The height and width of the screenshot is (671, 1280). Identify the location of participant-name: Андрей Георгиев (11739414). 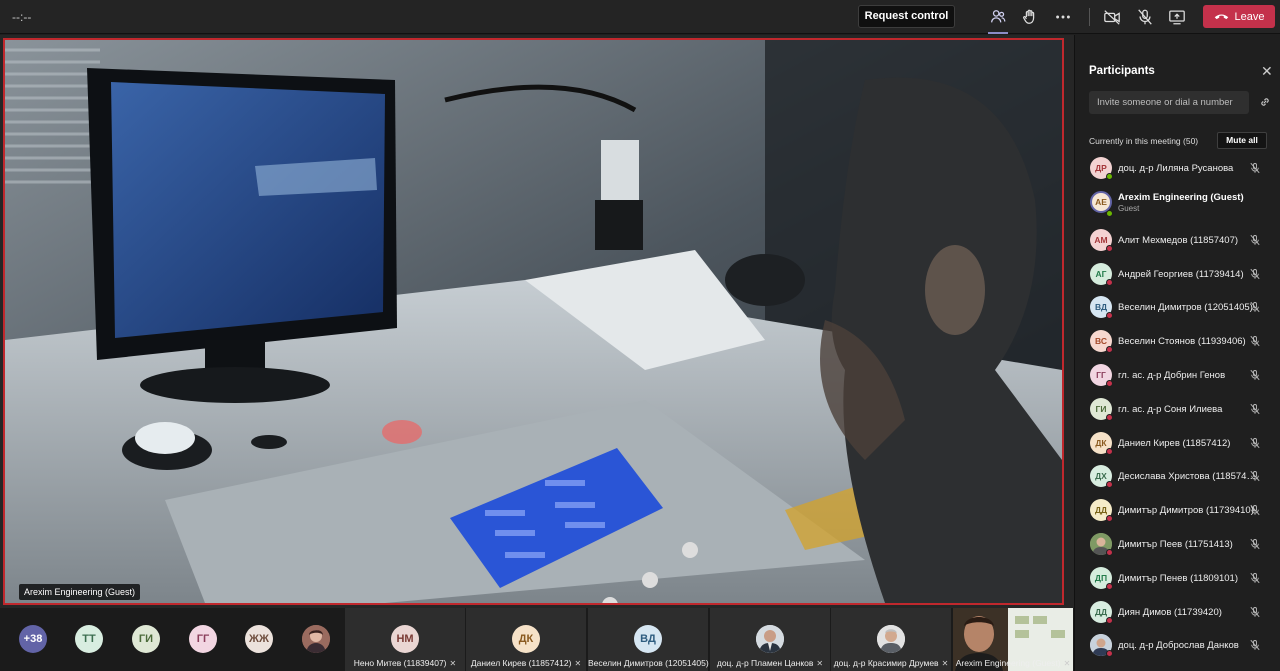
(1181, 274).